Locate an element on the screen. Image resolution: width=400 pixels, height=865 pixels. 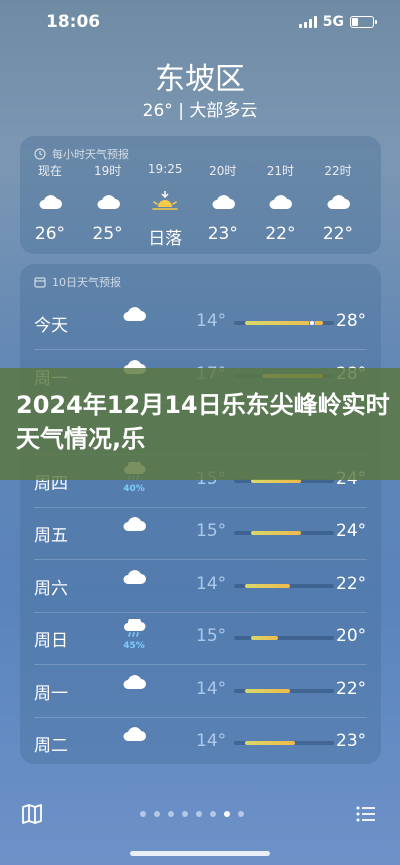
current-conditions: 26° | 大部多云 is located at coordinates (200, 111).